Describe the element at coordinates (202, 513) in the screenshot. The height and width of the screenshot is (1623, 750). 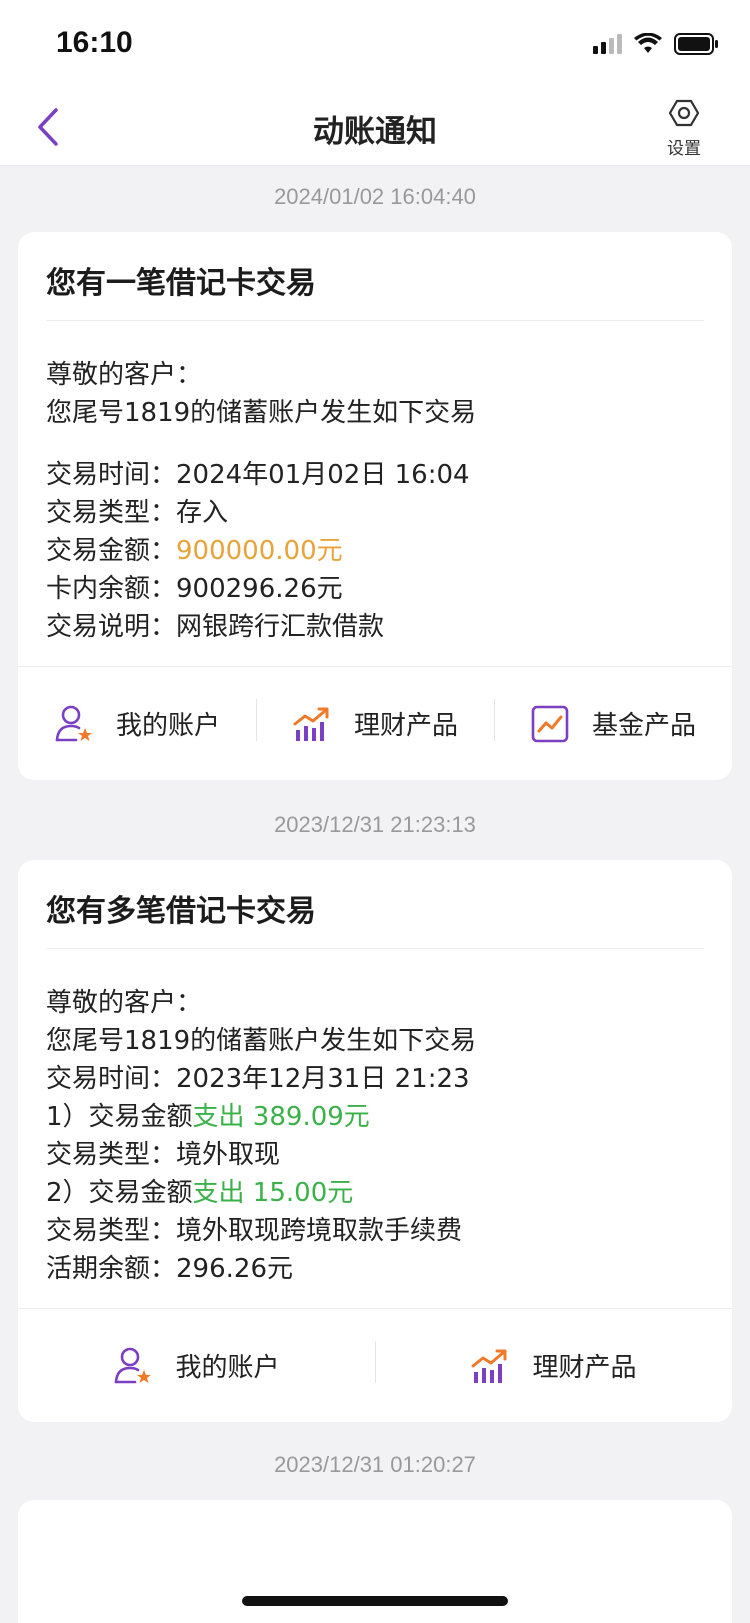
I see `trade-type-value: 存入` at that location.